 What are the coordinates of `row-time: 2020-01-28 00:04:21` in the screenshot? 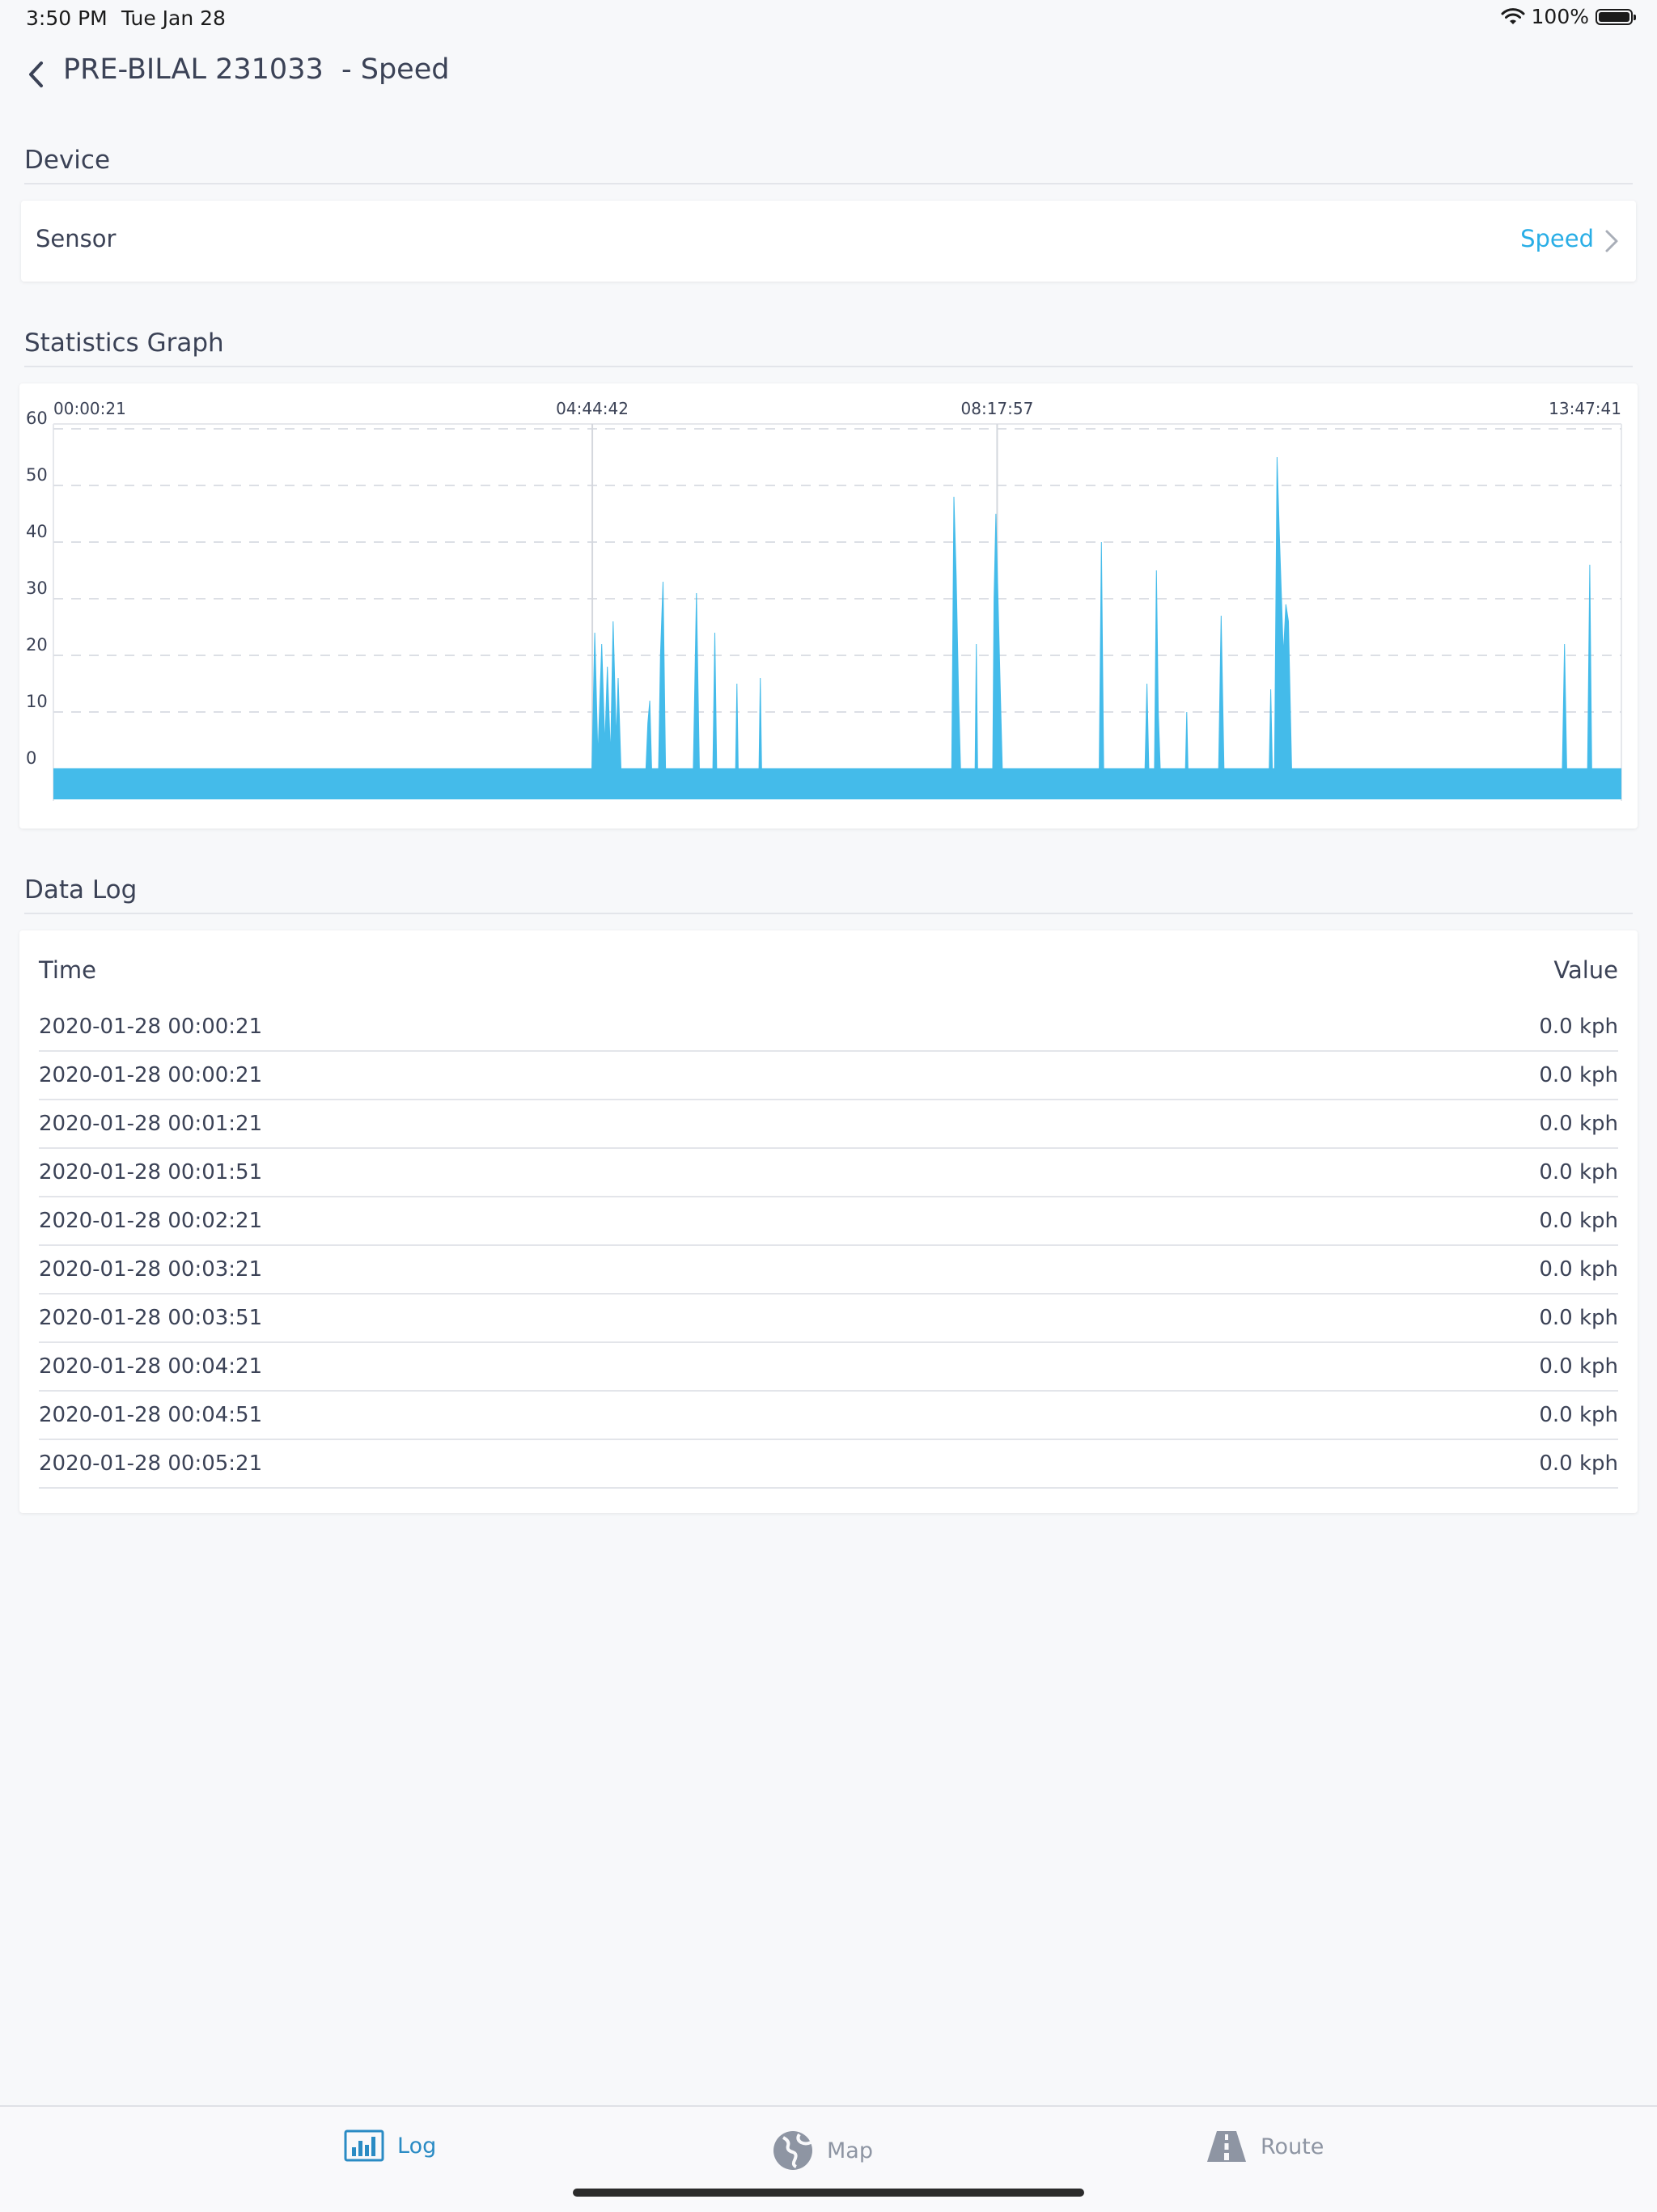 It's located at (151, 1366).